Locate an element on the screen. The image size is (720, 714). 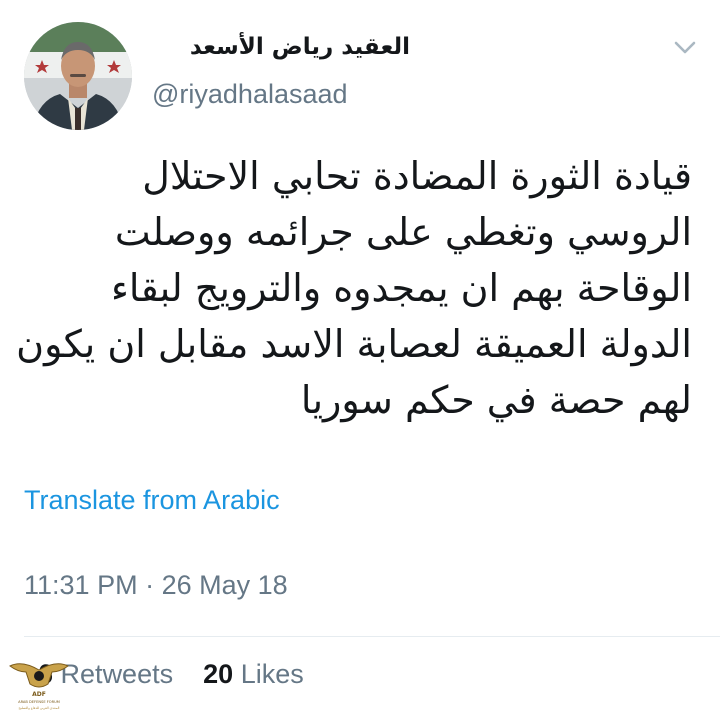
svg-text: المنتدى العربي للدفاع والتسليح is located at coordinates (39, 708).